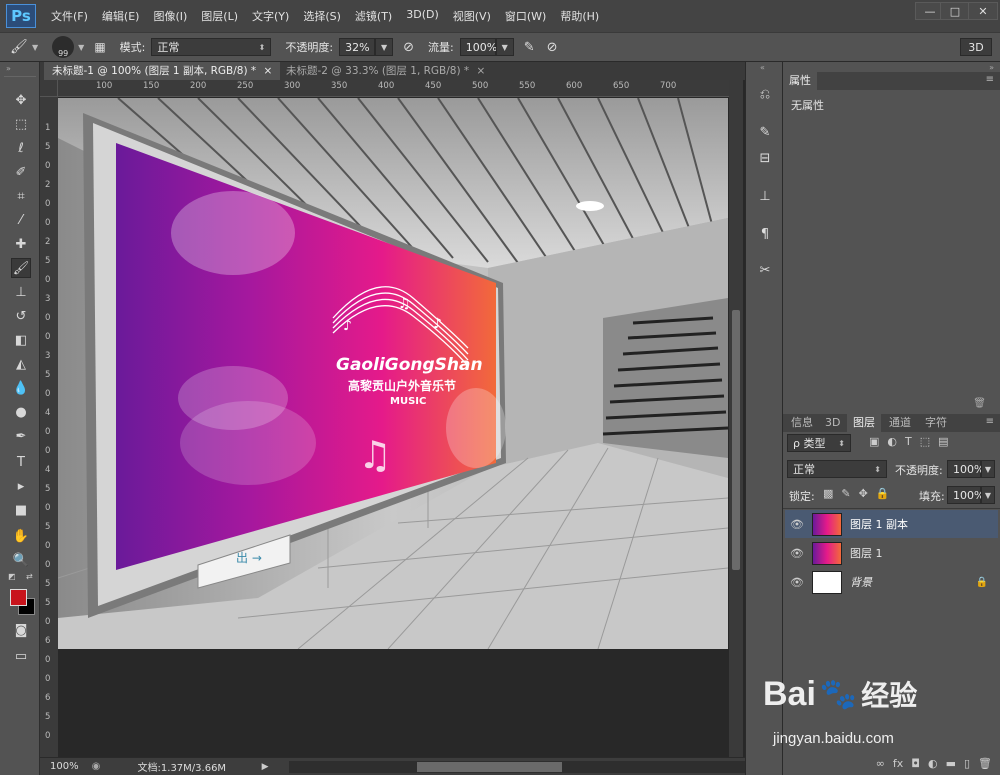  Describe the element at coordinates (552, 47) in the screenshot. I see `pressure-size-icon: ⊘` at that location.